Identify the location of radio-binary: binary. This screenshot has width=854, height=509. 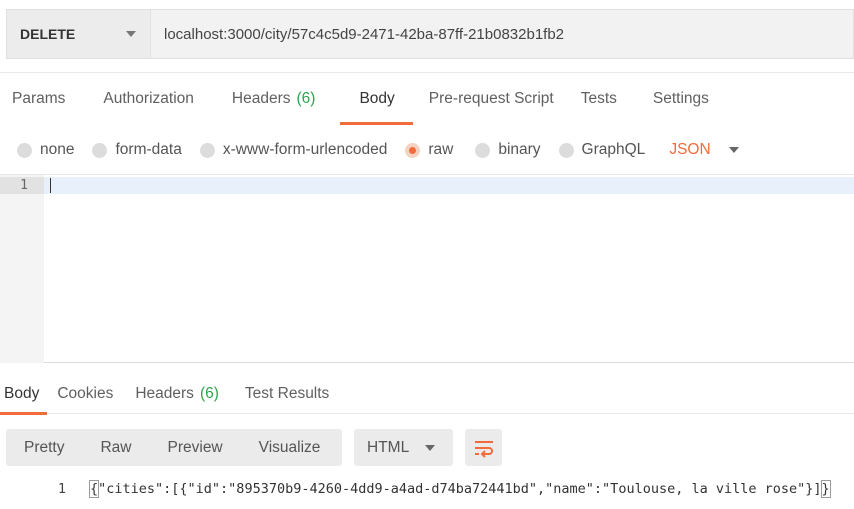
(508, 150).